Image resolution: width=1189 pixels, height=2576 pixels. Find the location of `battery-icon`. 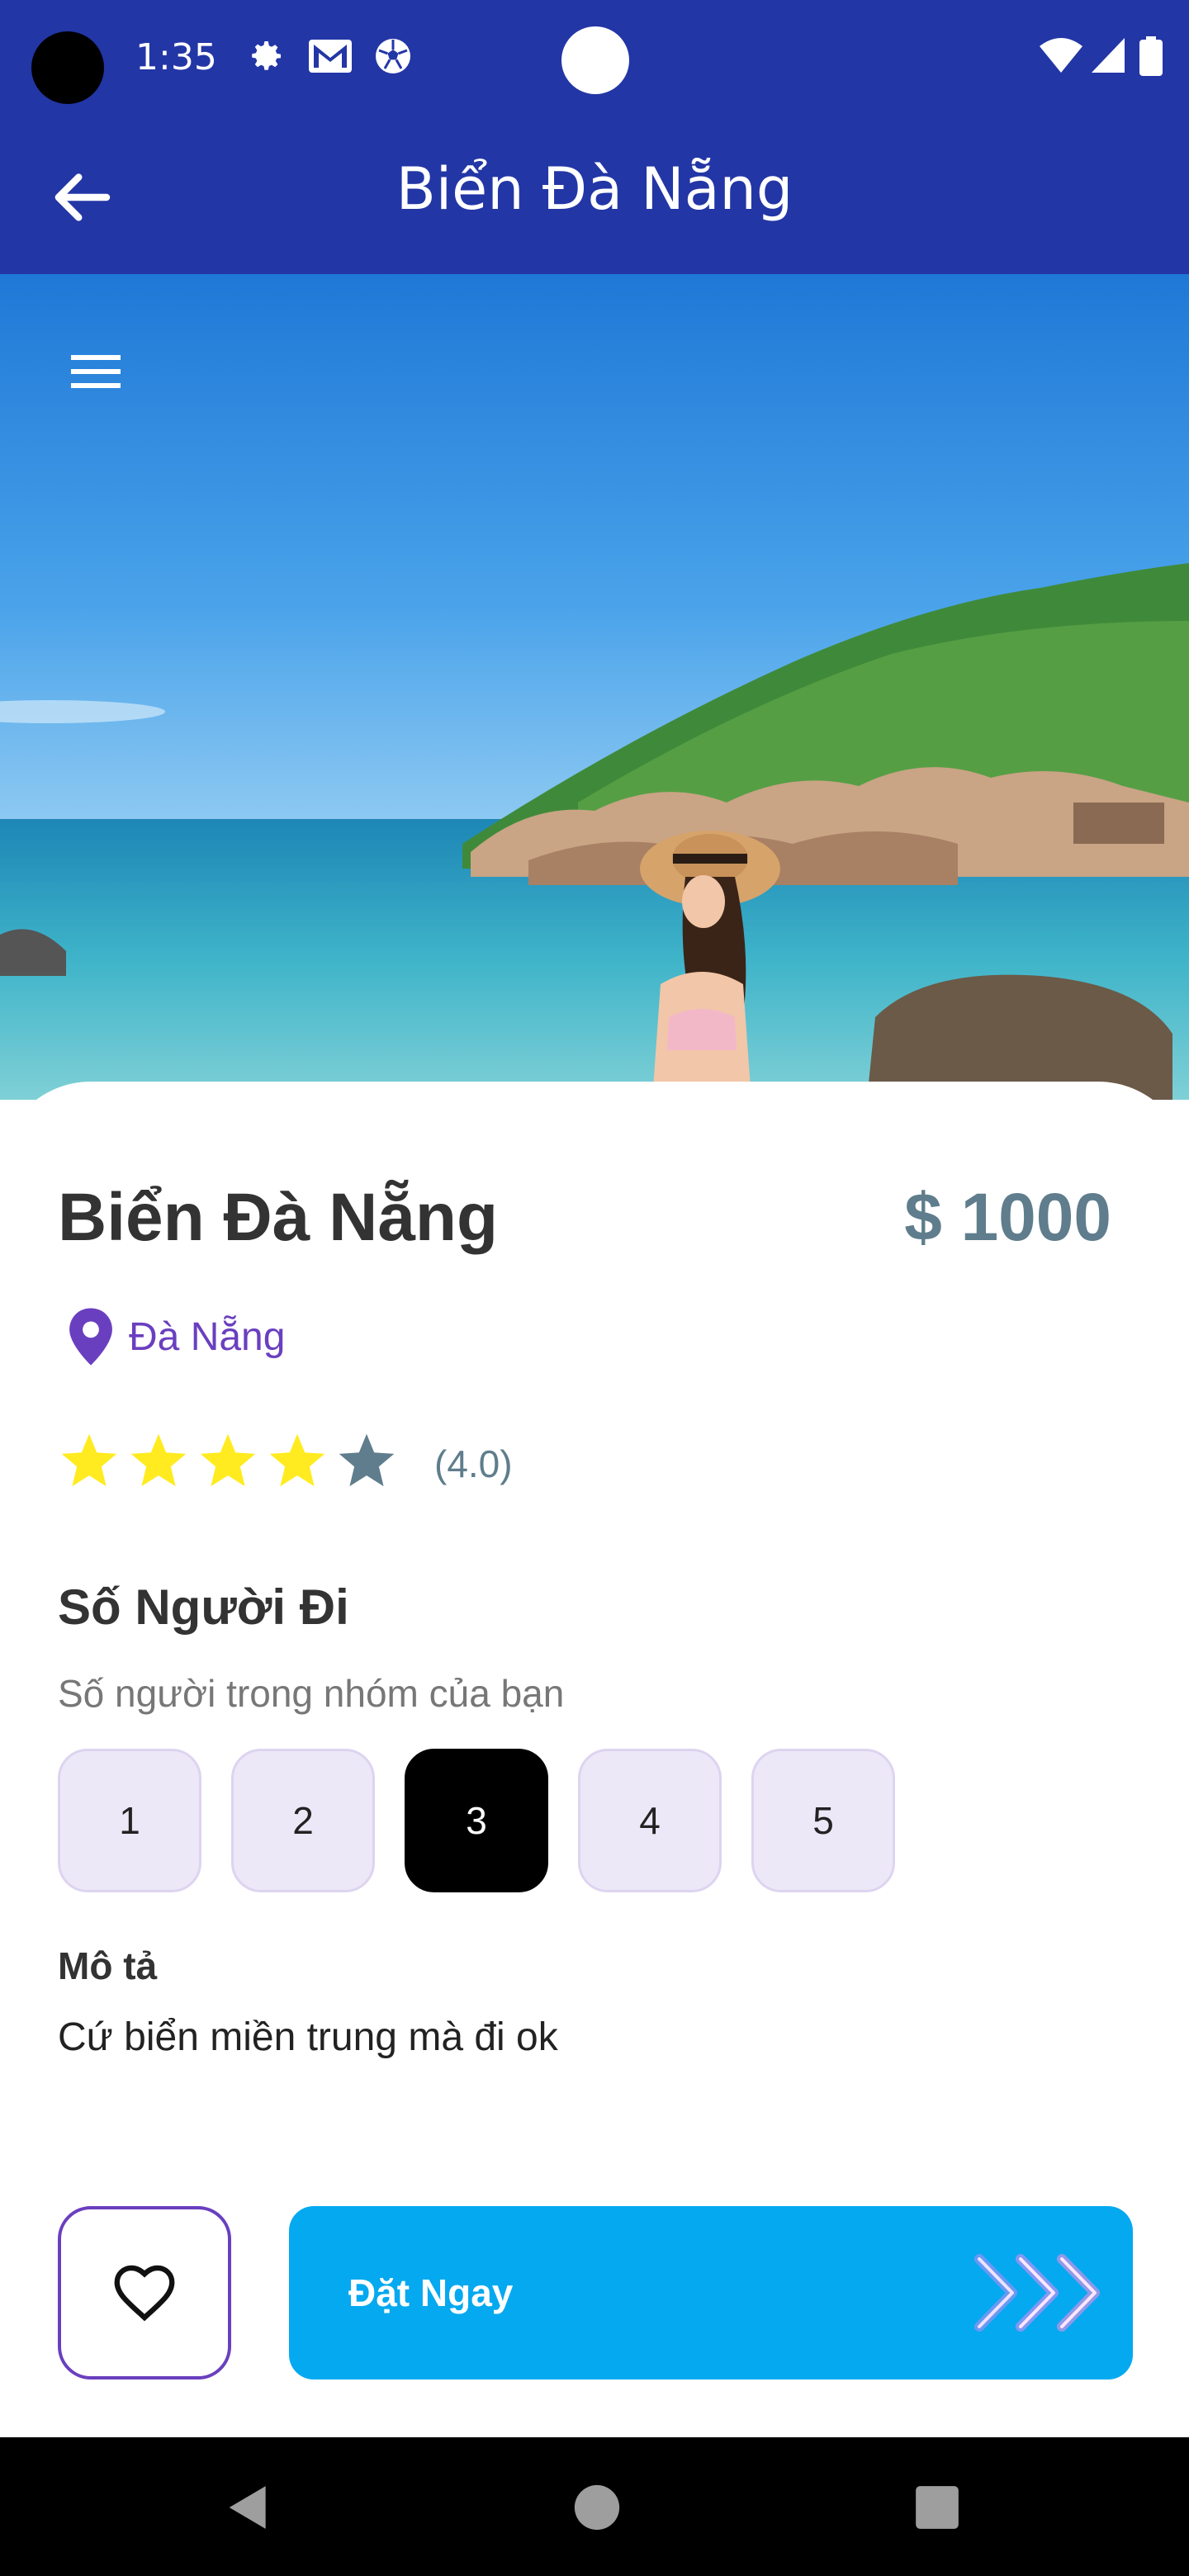

battery-icon is located at coordinates (1151, 56).